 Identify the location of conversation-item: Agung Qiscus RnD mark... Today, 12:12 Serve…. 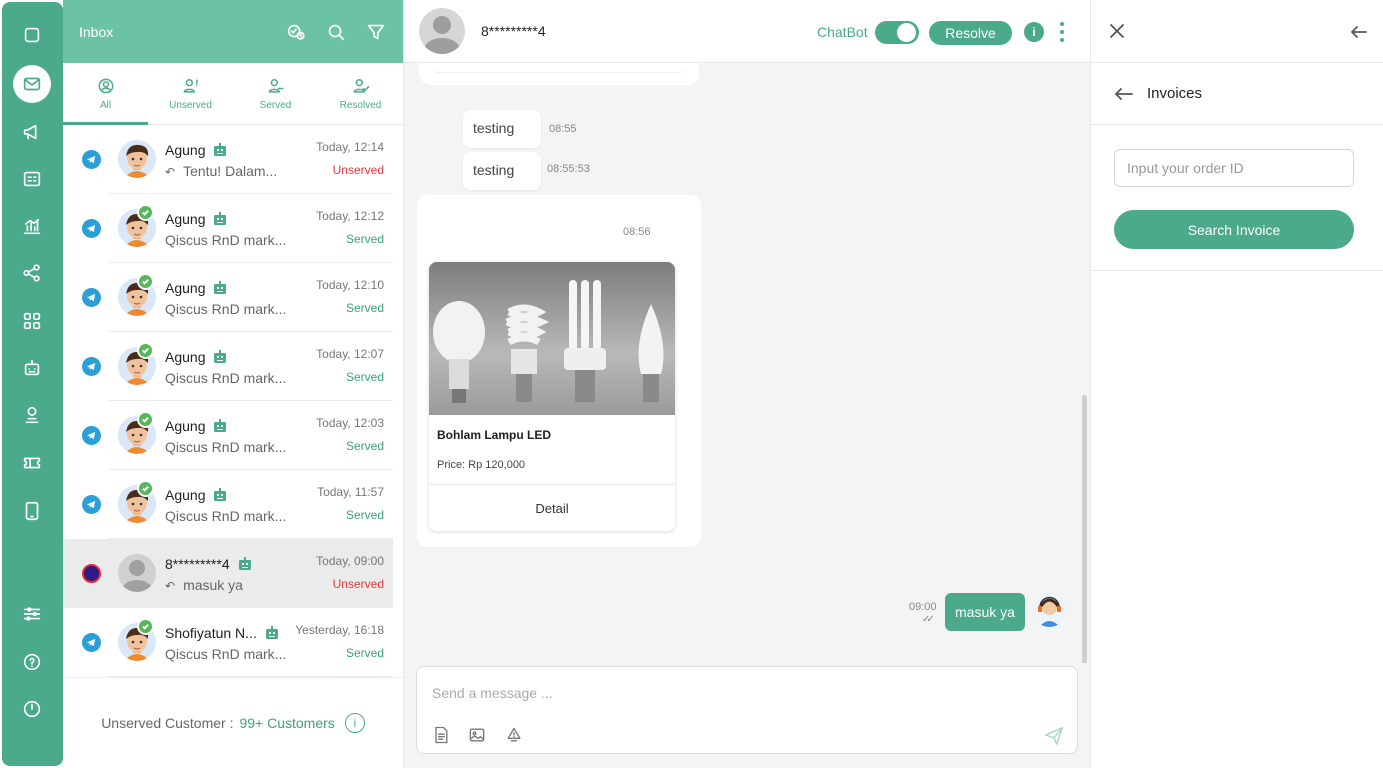
(228, 228).